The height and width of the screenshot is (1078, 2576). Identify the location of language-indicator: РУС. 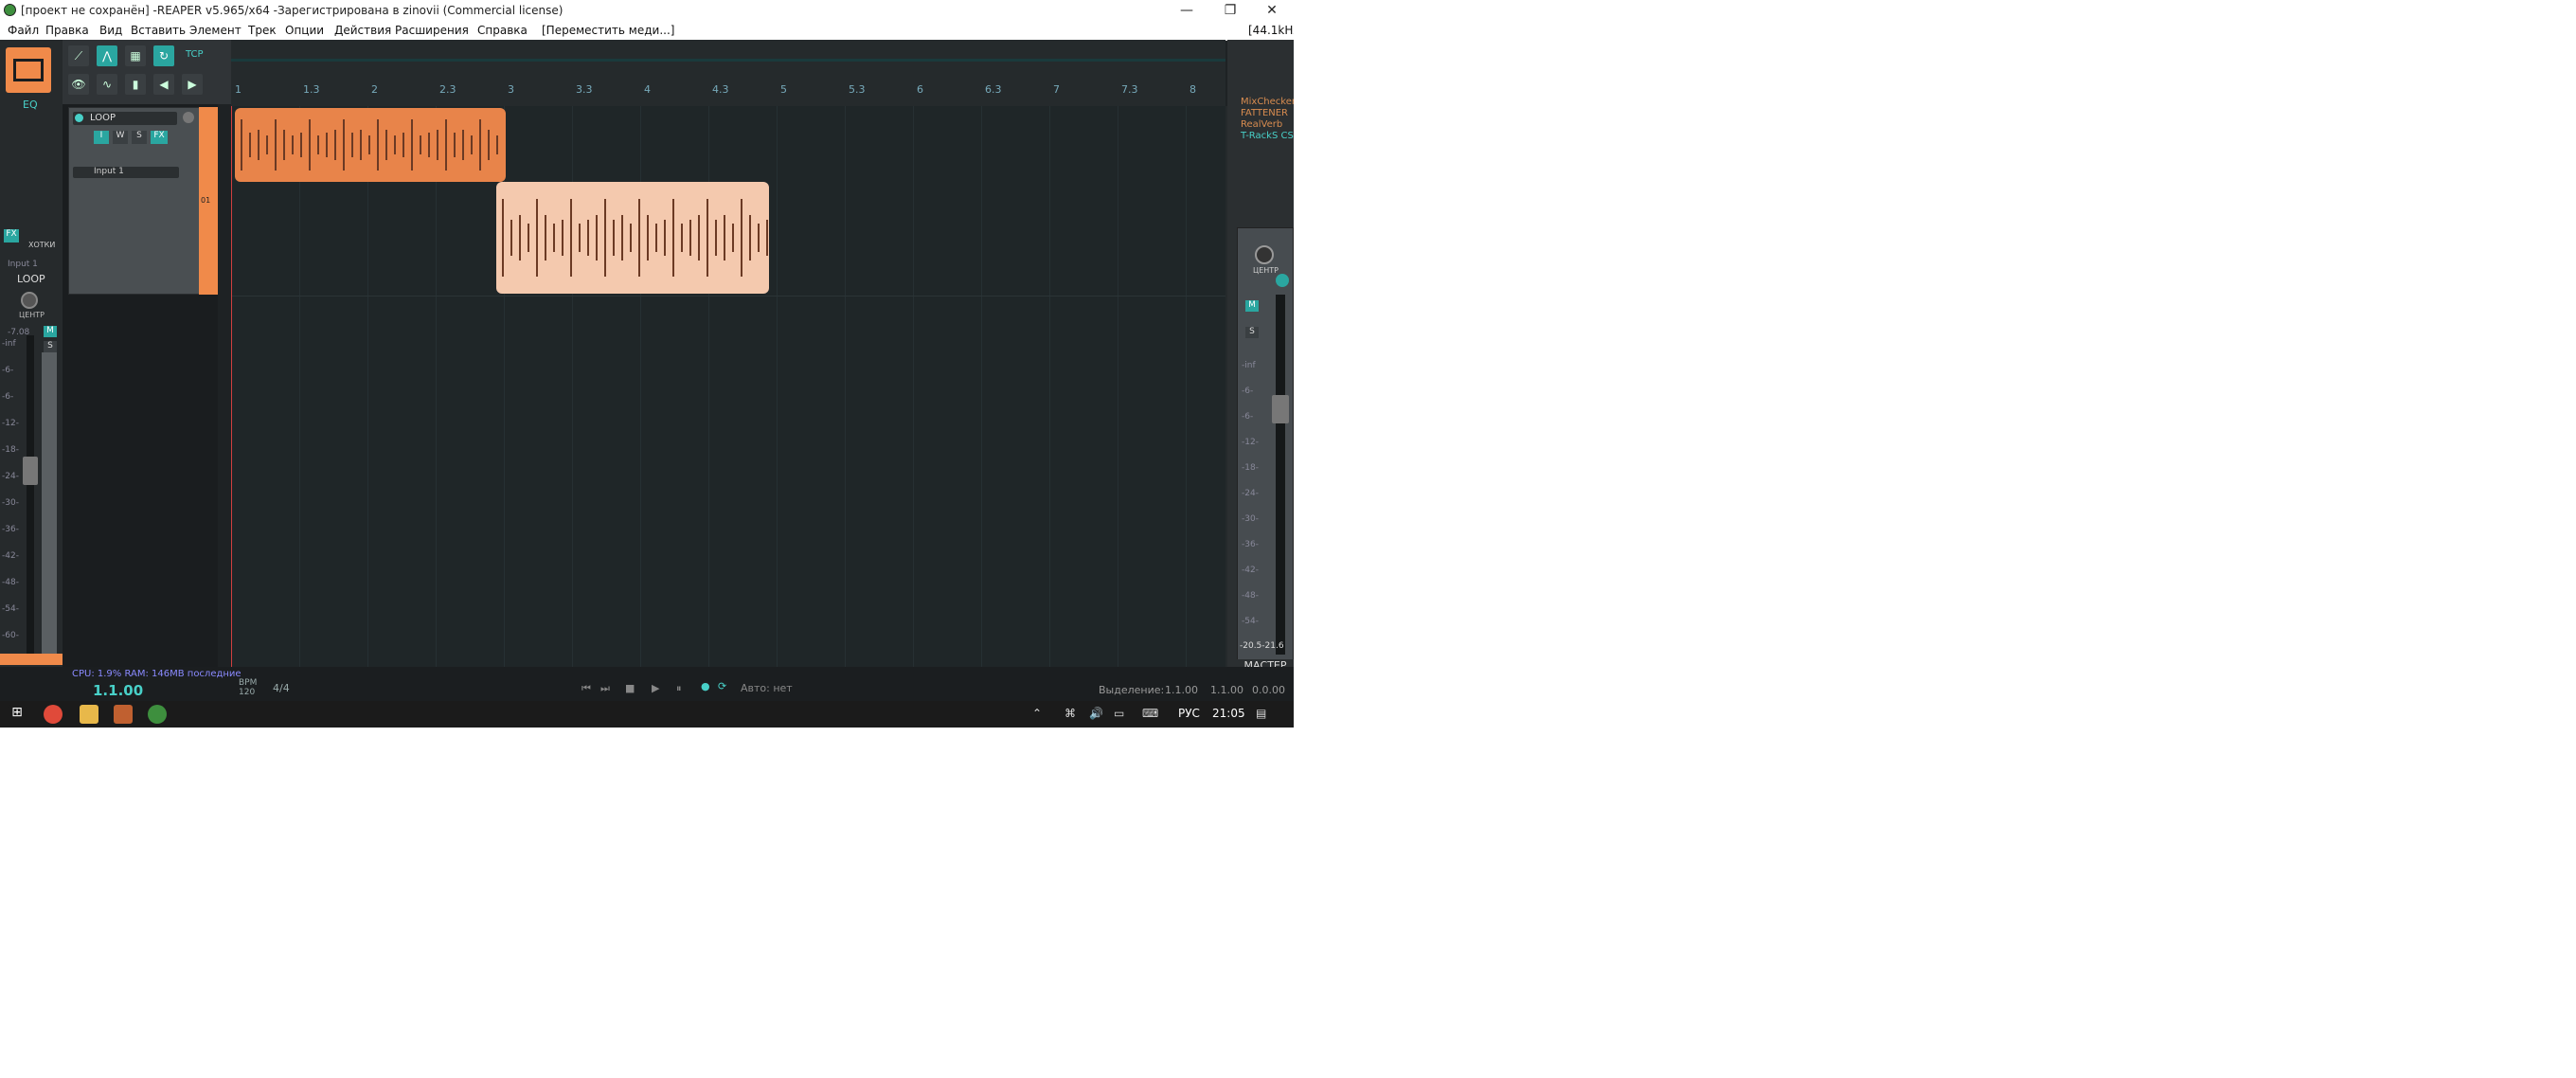
(1189, 714).